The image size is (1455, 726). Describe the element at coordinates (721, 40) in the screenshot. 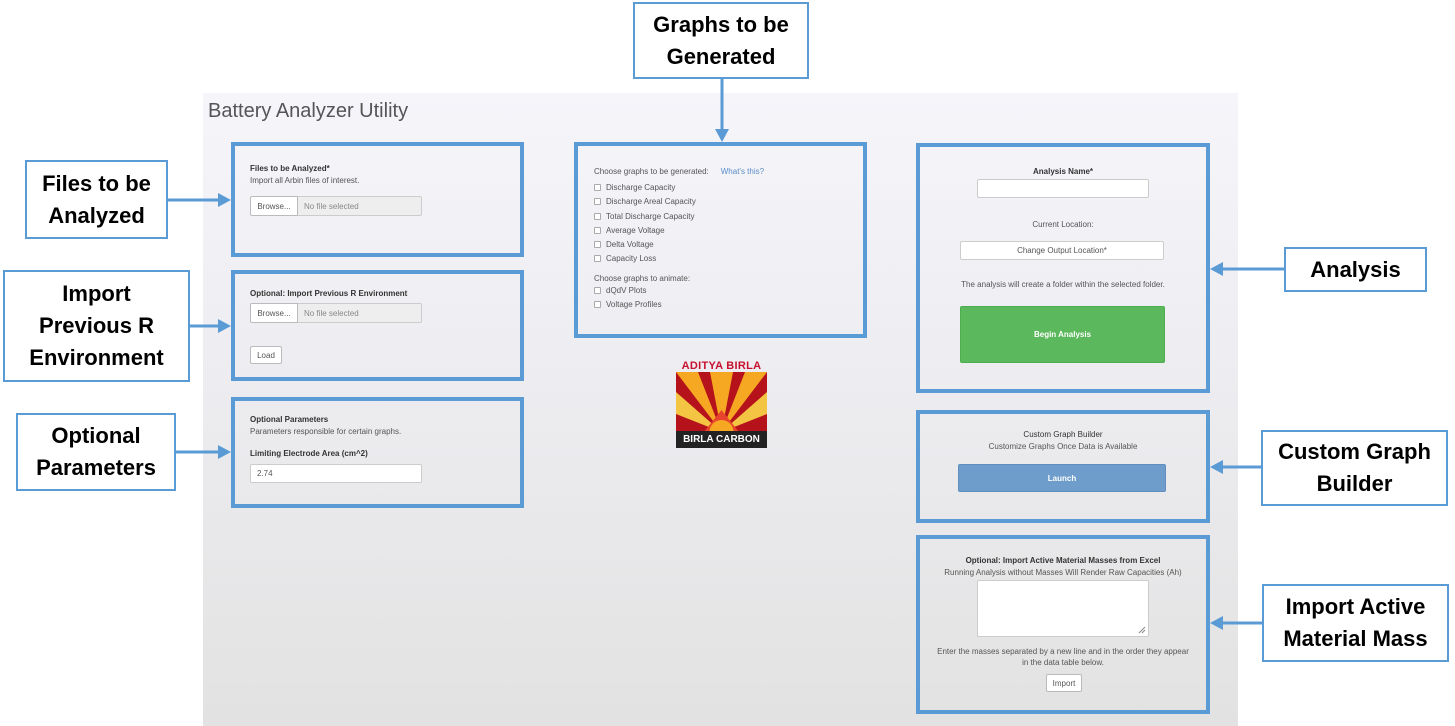

I see `callout-graphs-generated: Graphs to be Generated` at that location.